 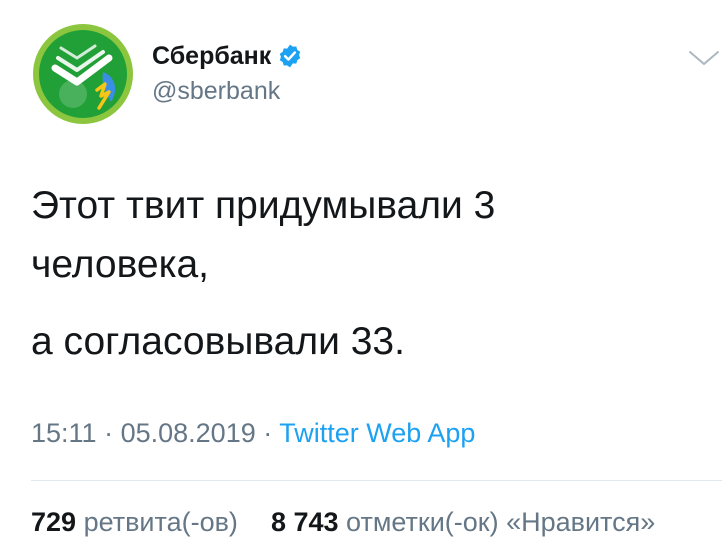 I want to click on account-handle: @sberbank, so click(x=216, y=91).